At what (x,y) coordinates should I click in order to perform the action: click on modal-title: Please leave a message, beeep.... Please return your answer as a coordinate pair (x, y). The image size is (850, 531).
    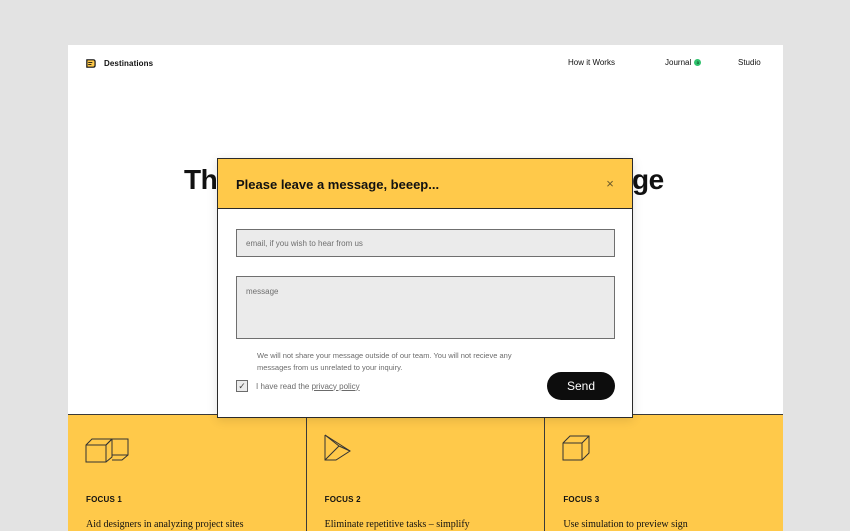
    Looking at the image, I should click on (338, 184).